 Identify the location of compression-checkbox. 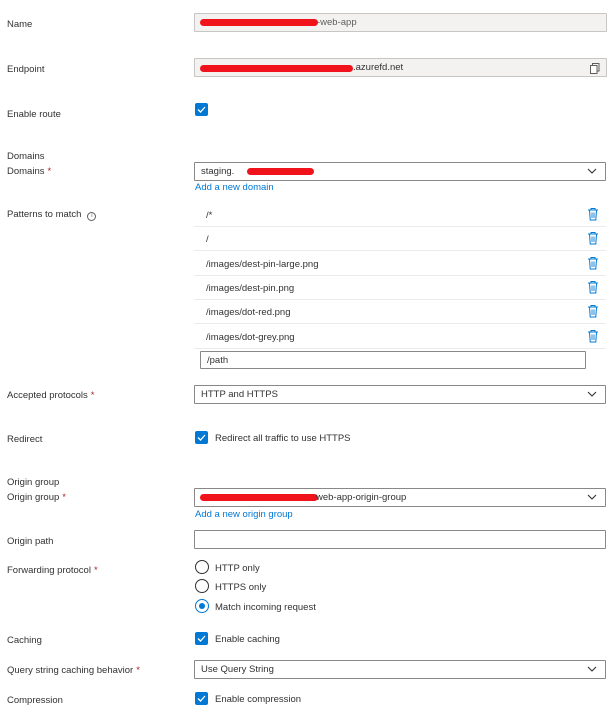
(201, 698).